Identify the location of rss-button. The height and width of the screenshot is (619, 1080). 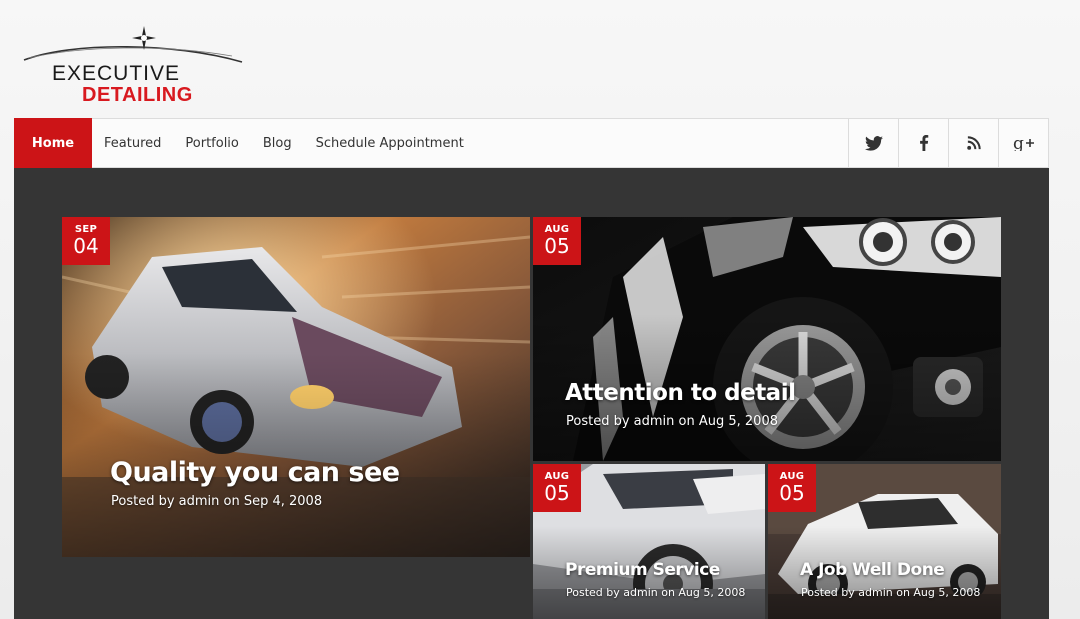
(973, 143).